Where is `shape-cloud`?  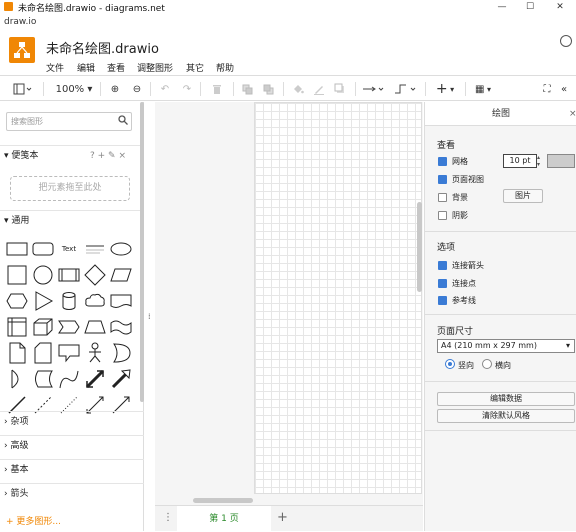
shape-cloud is located at coordinates (95, 301).